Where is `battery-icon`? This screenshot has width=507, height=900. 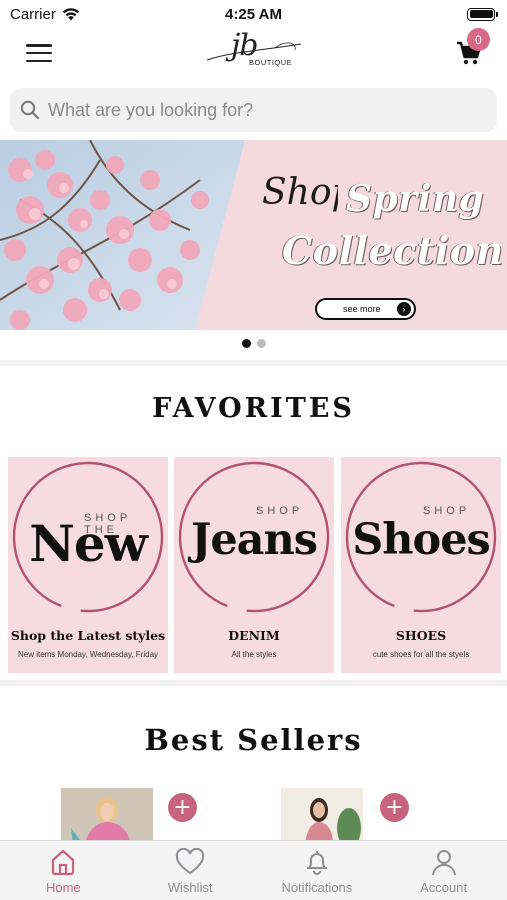 battery-icon is located at coordinates (482, 14).